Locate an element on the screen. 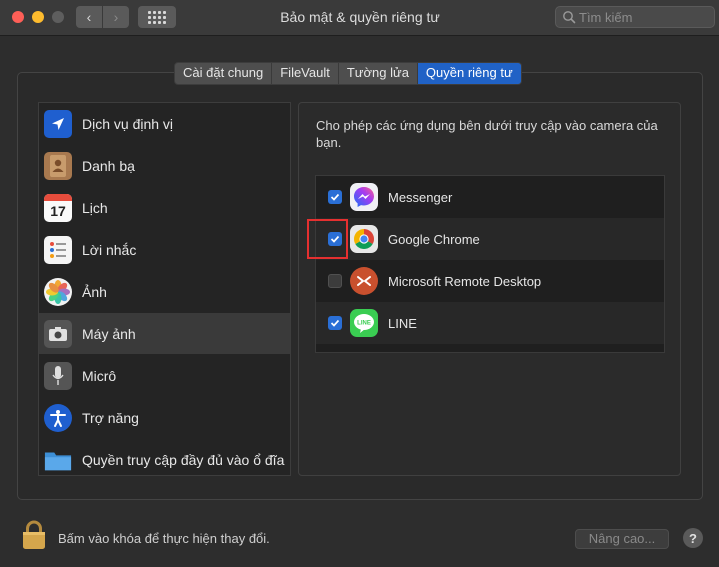 The height and width of the screenshot is (567, 719). sidebar-item-accessibility: Trợ năng is located at coordinates (164, 417).